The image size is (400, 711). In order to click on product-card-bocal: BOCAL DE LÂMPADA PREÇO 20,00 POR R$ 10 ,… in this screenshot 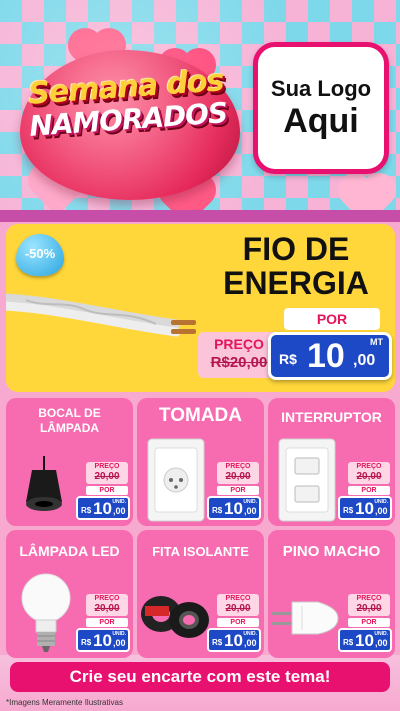, I will do `click(69, 462)`.